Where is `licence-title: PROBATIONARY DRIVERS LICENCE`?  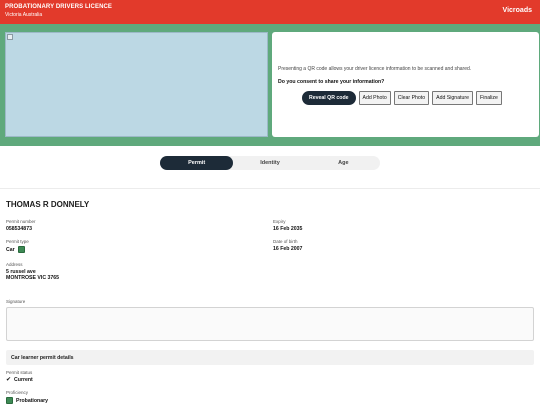
licence-title: PROBATIONARY DRIVERS LICENCE is located at coordinates (59, 7).